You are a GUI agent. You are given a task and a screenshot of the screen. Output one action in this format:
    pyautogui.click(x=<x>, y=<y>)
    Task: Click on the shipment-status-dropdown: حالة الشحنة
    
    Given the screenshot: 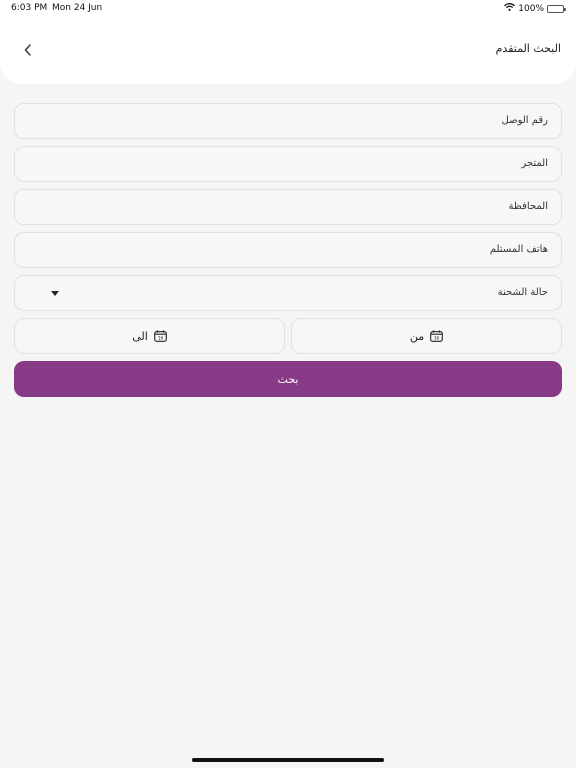 What is the action you would take?
    pyautogui.click(x=288, y=293)
    